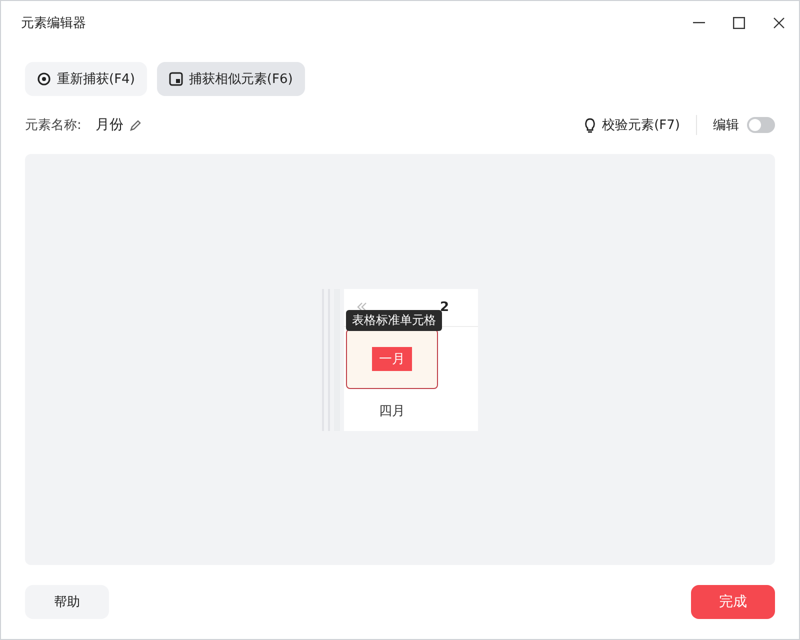 This screenshot has width=800, height=640. I want to click on frame-icon, so click(175, 79).